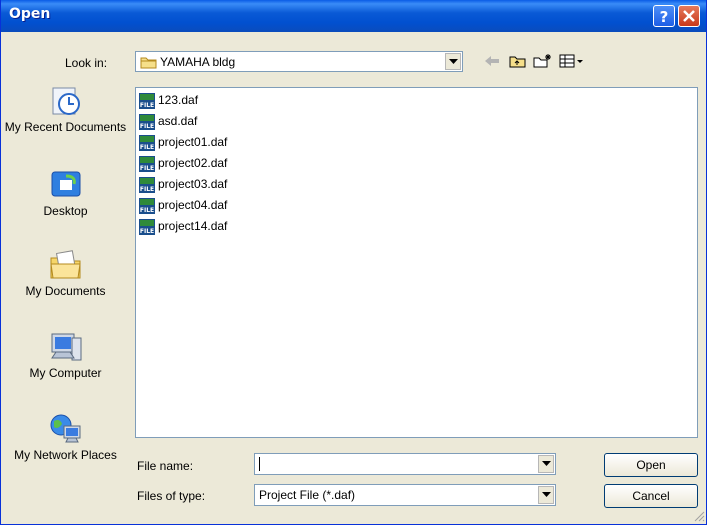  What do you see at coordinates (65, 291) in the screenshot?
I see `place-label-documents: My Documents` at bounding box center [65, 291].